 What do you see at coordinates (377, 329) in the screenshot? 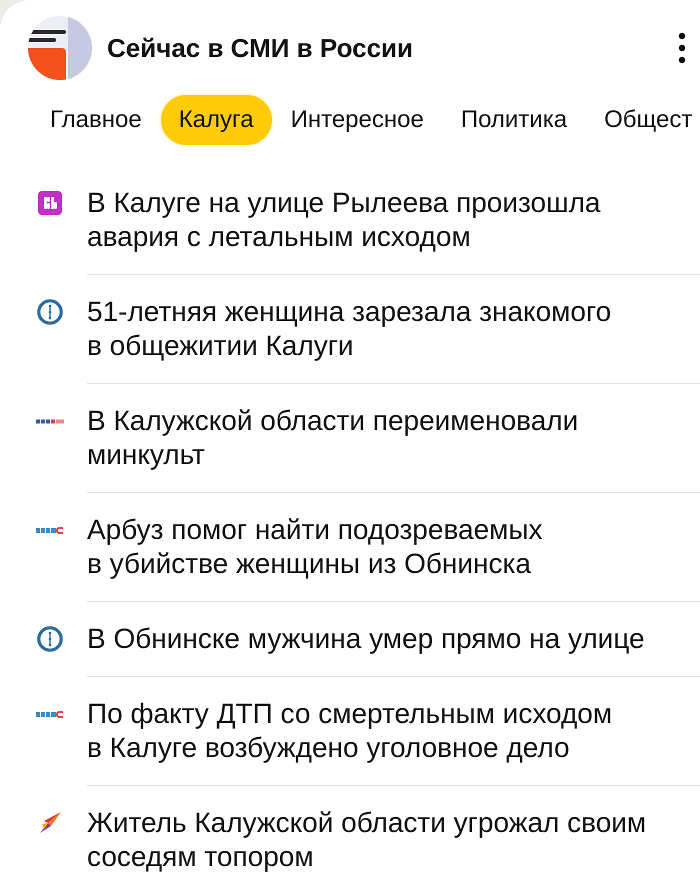
I see `news-headline: 51-летняя женщина зарезала знакомого в общежитии Калуги` at bounding box center [377, 329].